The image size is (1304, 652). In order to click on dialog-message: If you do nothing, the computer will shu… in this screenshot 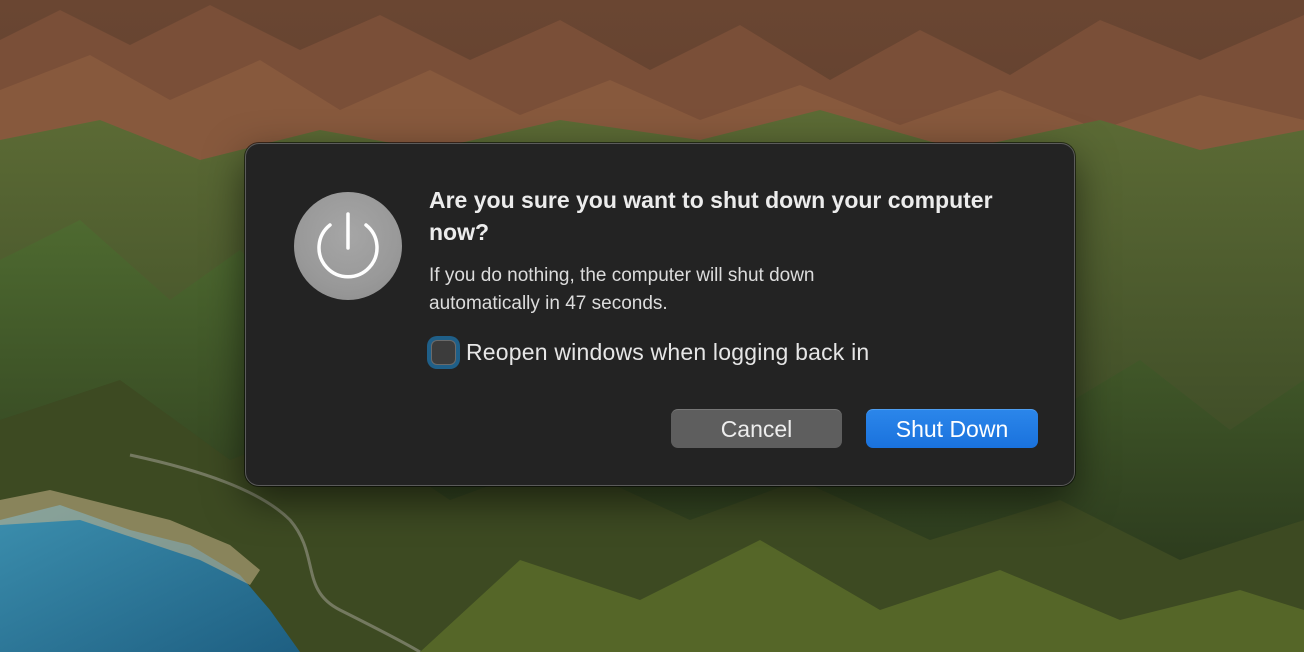, I will do `click(709, 290)`.